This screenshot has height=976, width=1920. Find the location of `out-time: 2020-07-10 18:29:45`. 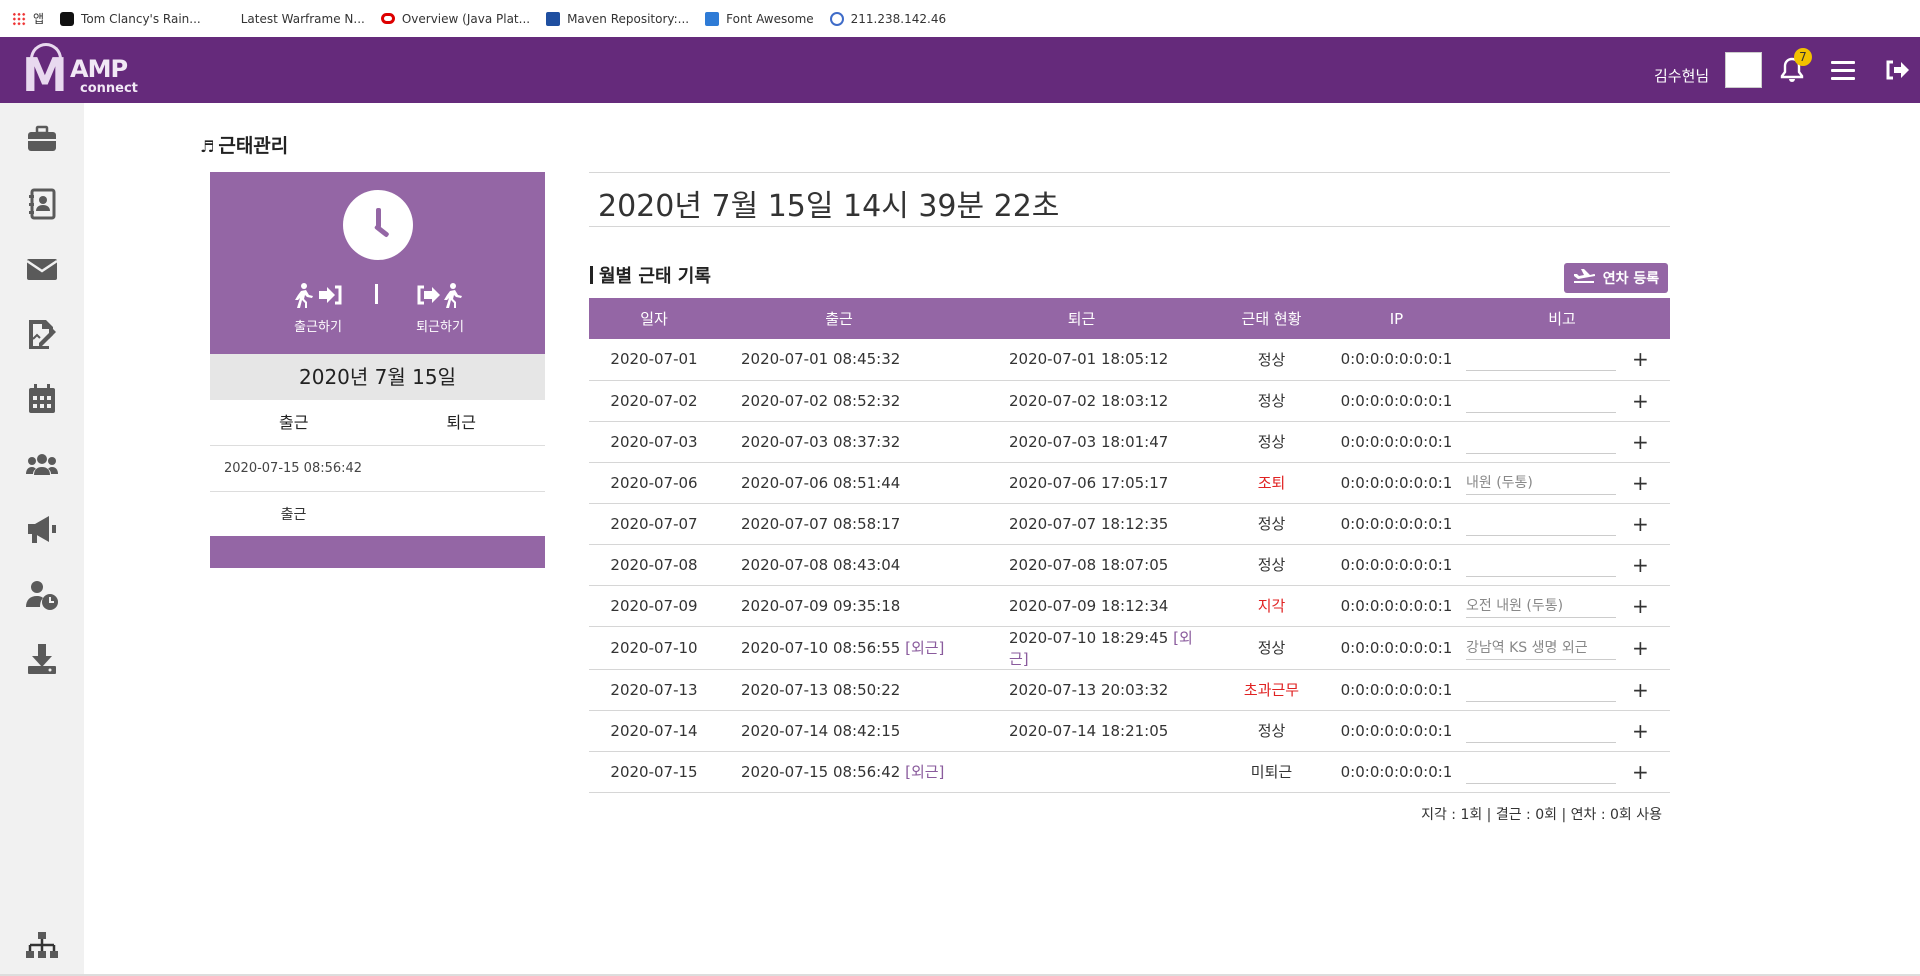

out-time: 2020-07-10 18:29:45 is located at coordinates (1089, 637).